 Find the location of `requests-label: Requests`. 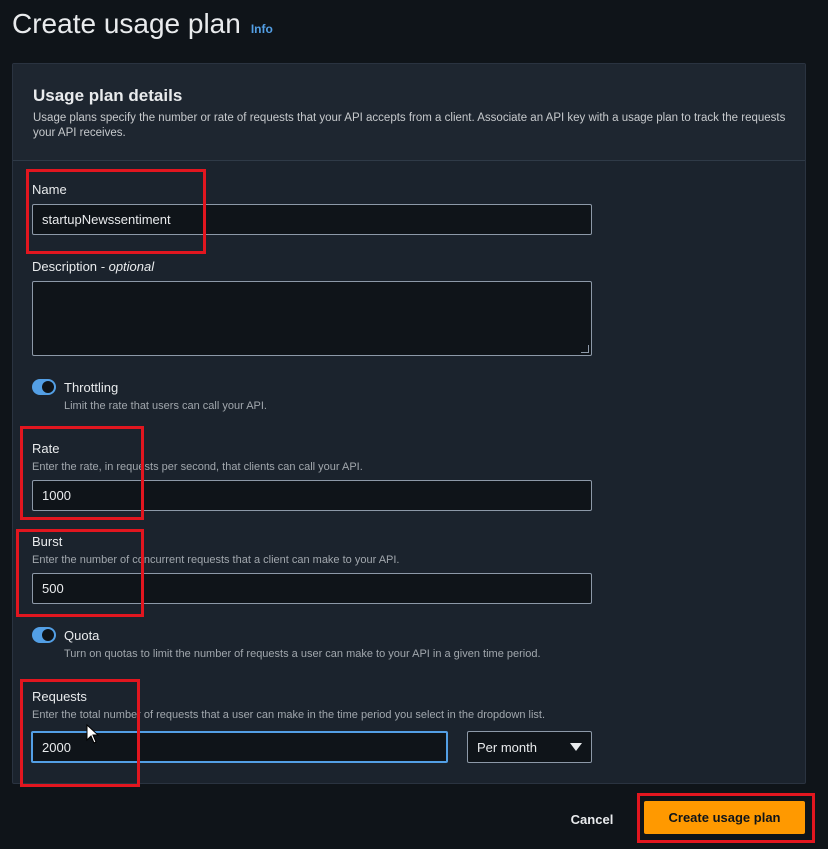

requests-label: Requests is located at coordinates (59, 696).